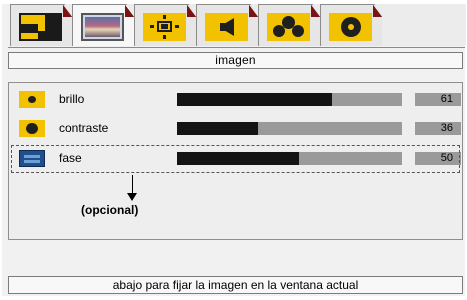 This screenshot has height=300, width=467. I want to click on contraste-slider-fill, so click(217, 128).